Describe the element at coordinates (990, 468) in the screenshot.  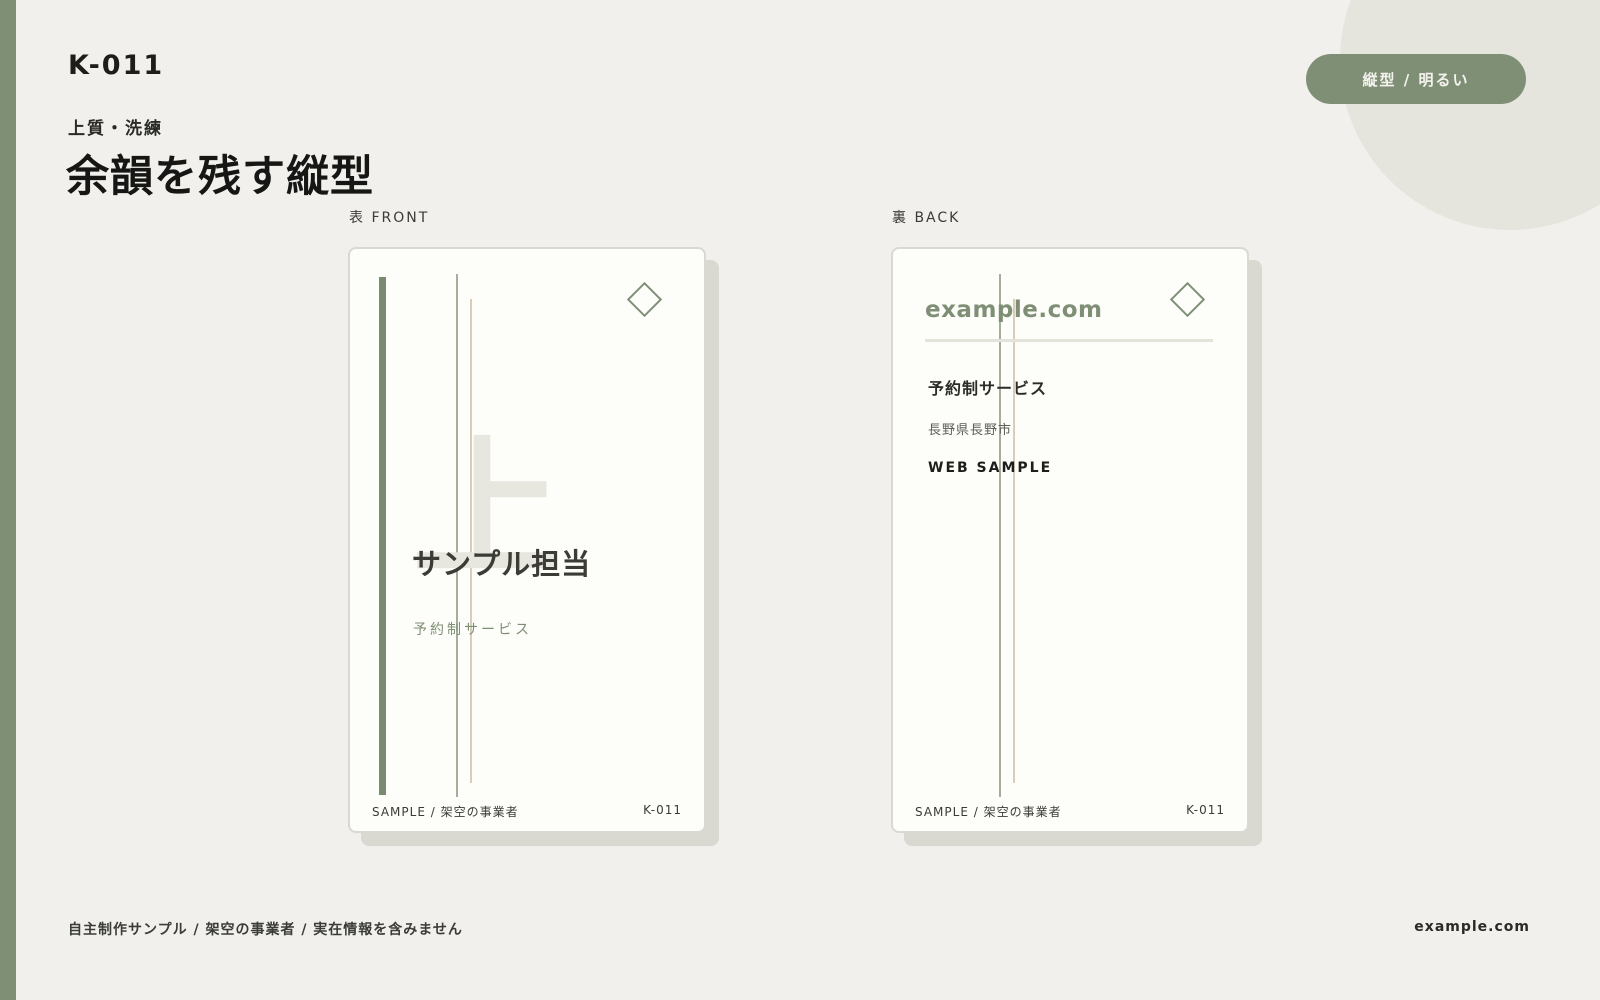
I see `back-web: WEB SAMPLE` at that location.